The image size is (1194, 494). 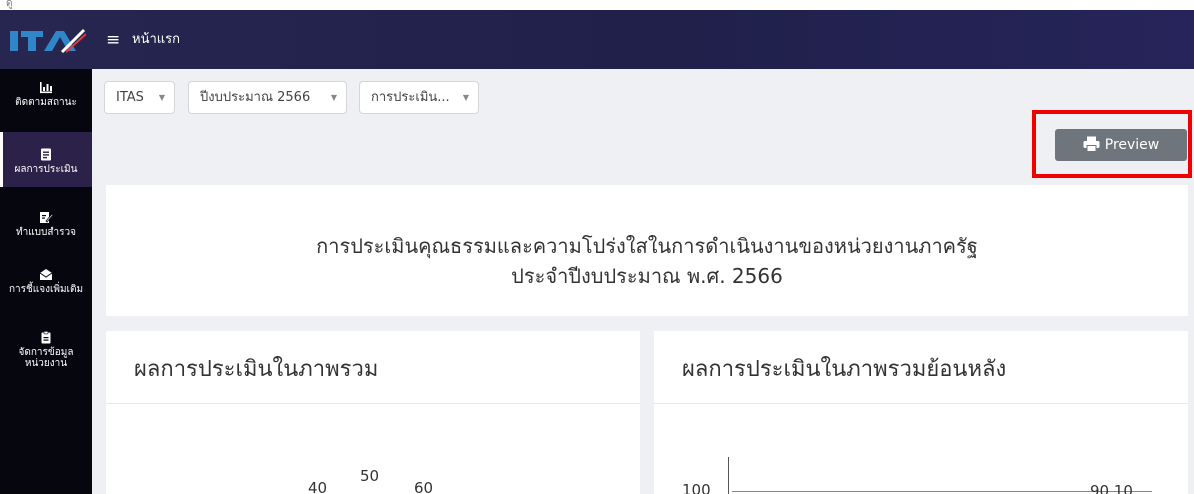 What do you see at coordinates (46, 337) in the screenshot?
I see `clipboard-icon` at bounding box center [46, 337].